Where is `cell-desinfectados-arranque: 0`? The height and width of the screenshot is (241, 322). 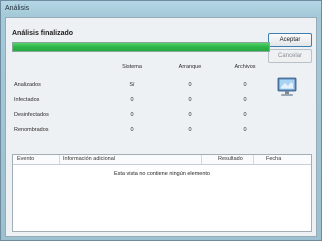 cell-desinfectados-arranque: 0 is located at coordinates (190, 115).